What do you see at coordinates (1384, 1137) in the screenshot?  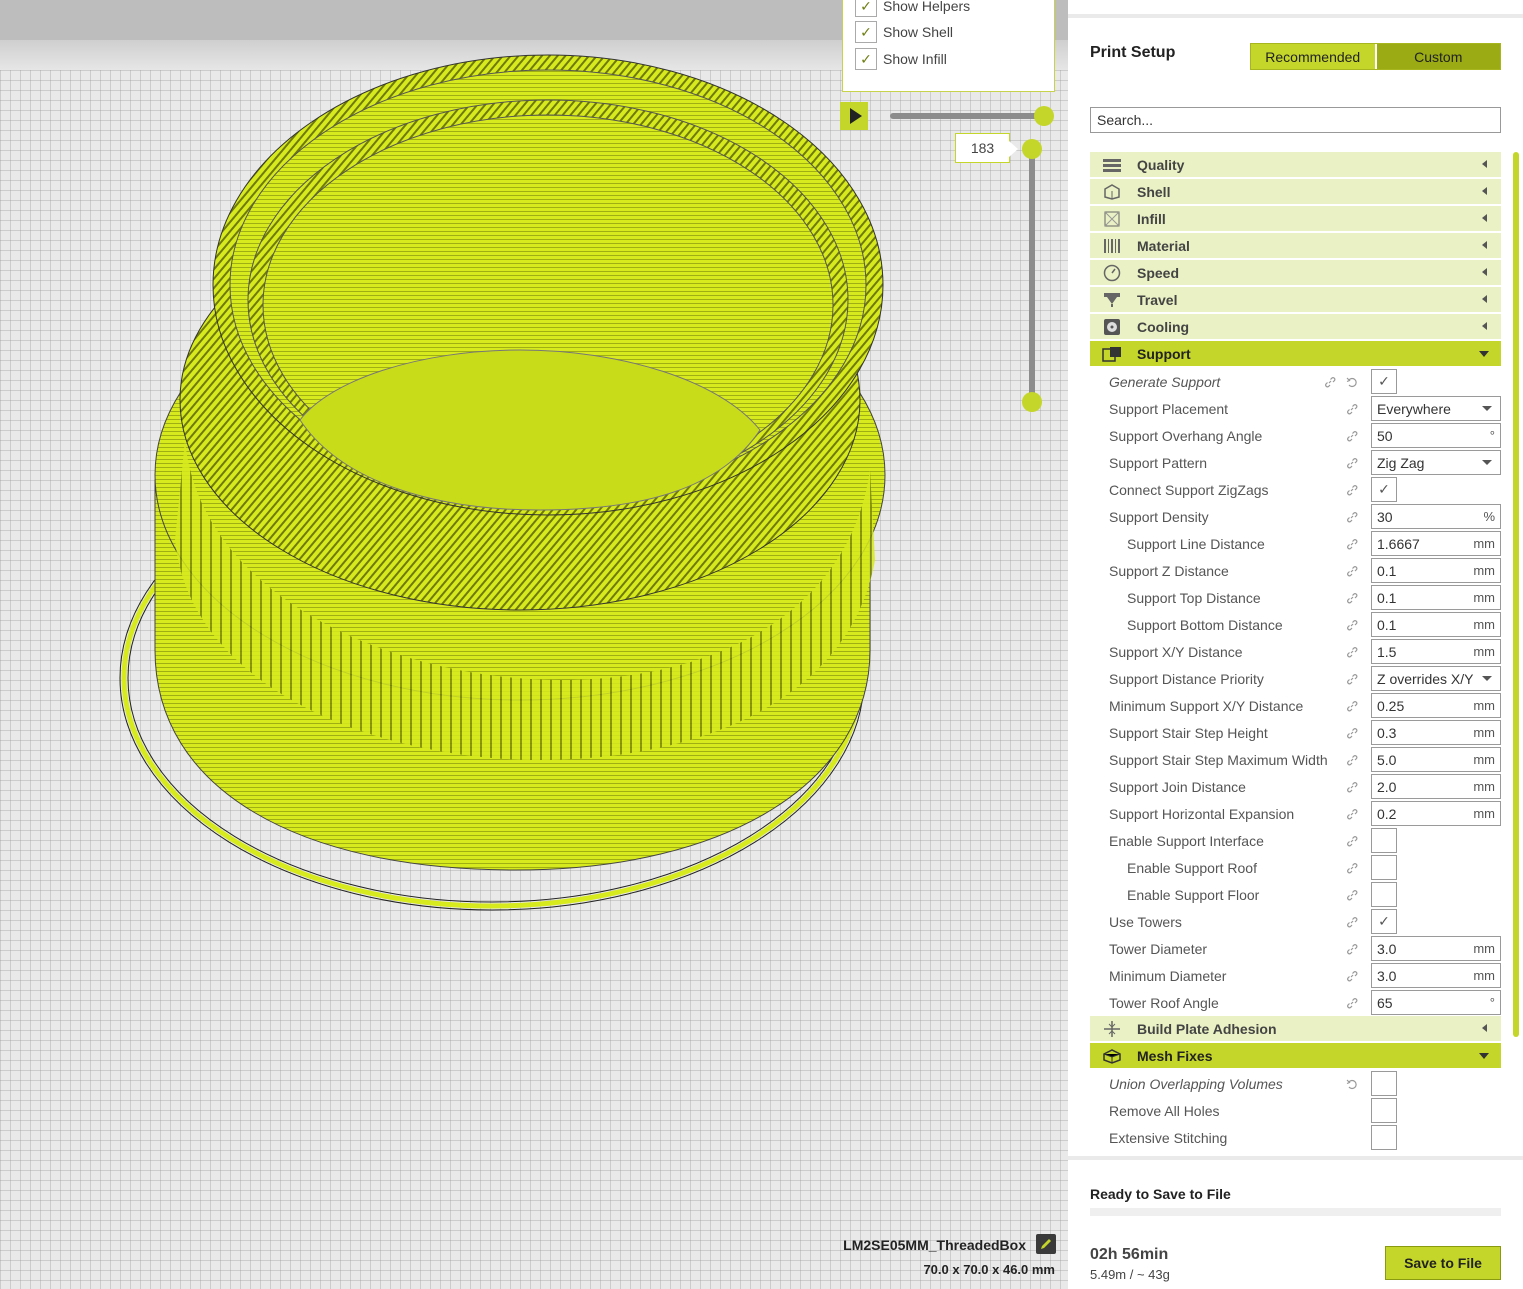 I see `extensive-stitching-checkbox` at bounding box center [1384, 1137].